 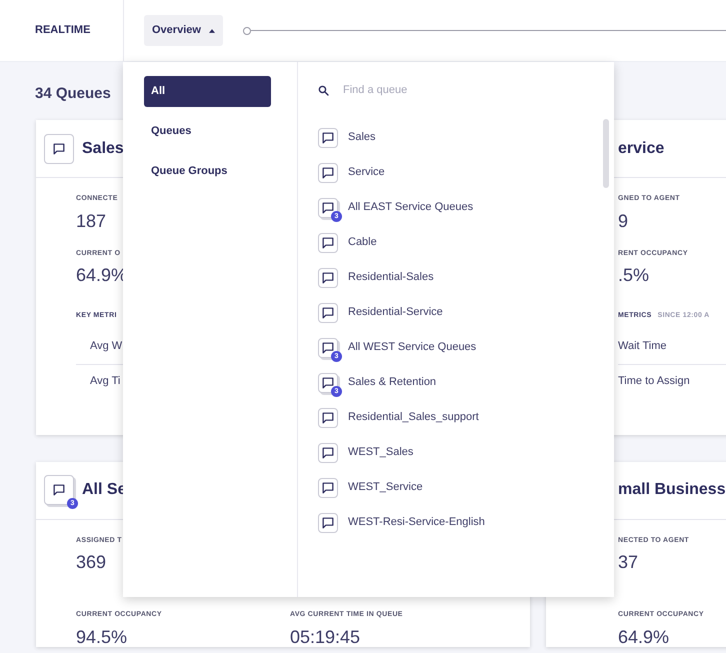 I want to click on metric-value: 9, so click(x=624, y=220).